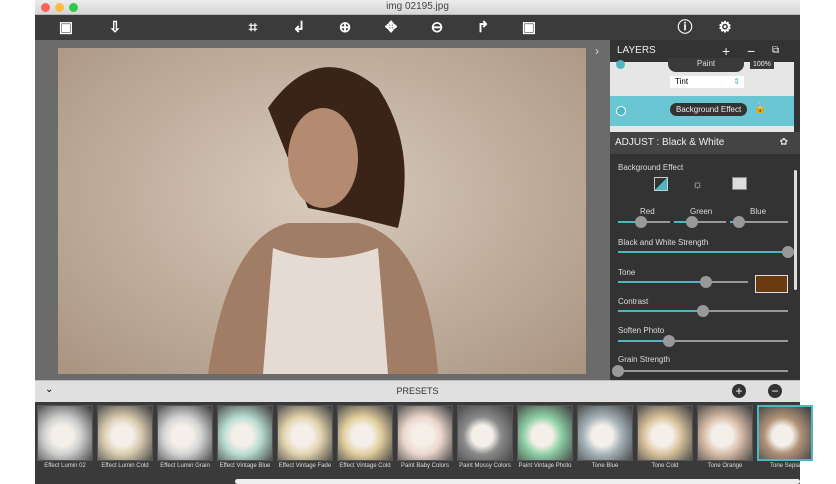 The width and height of the screenshot is (836, 484). Describe the element at coordinates (636, 50) in the screenshot. I see `layers-title: LAYERS` at that location.